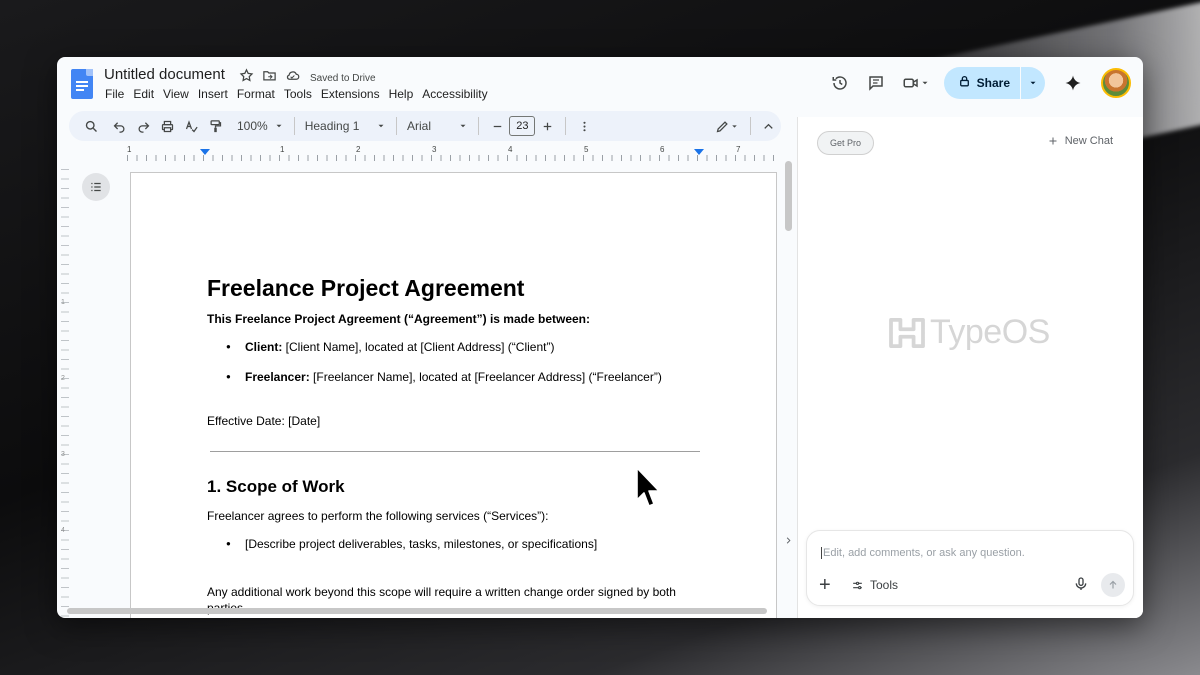 The image size is (1200, 675). Describe the element at coordinates (455, 451) in the screenshot. I see `horizontal-line` at that location.